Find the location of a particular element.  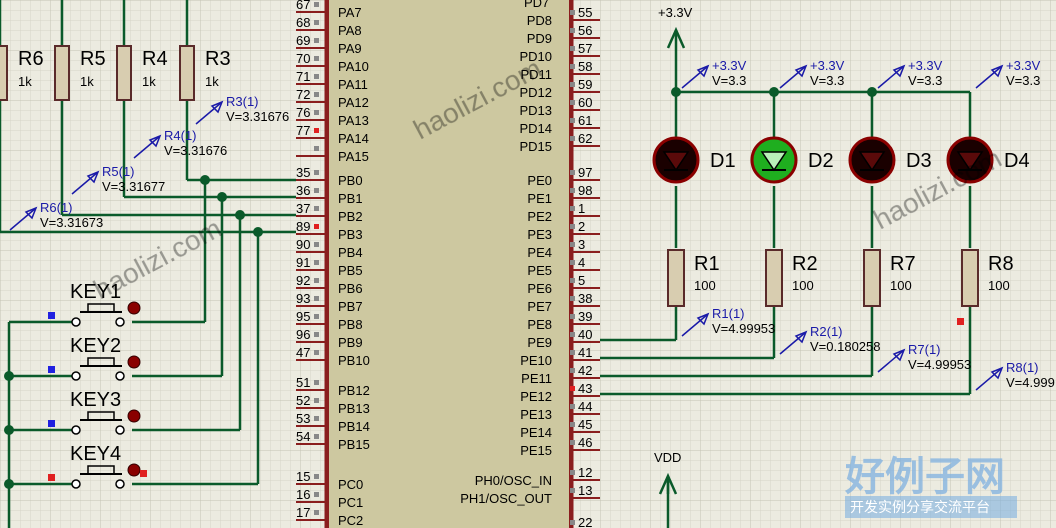

pin-number: 37 is located at coordinates (303, 208).